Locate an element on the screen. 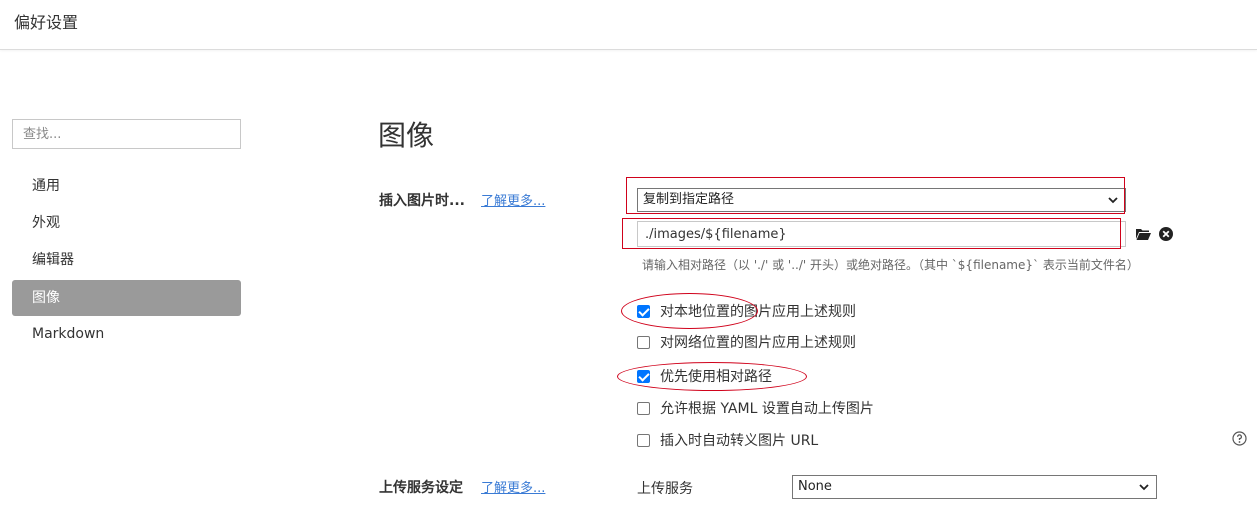  upload-service-value: None is located at coordinates (815, 486).